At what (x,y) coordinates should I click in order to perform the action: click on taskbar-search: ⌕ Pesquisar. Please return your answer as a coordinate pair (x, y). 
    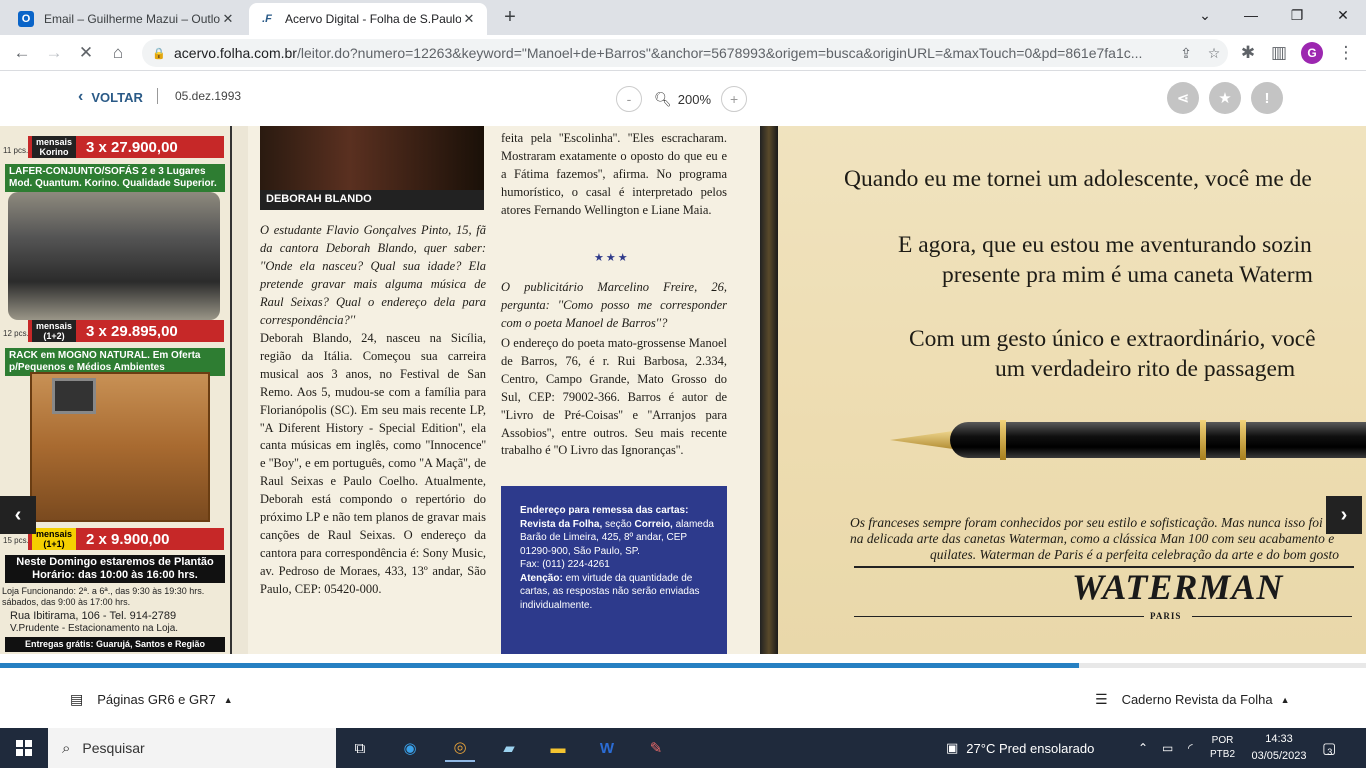
    Looking at the image, I should click on (192, 748).